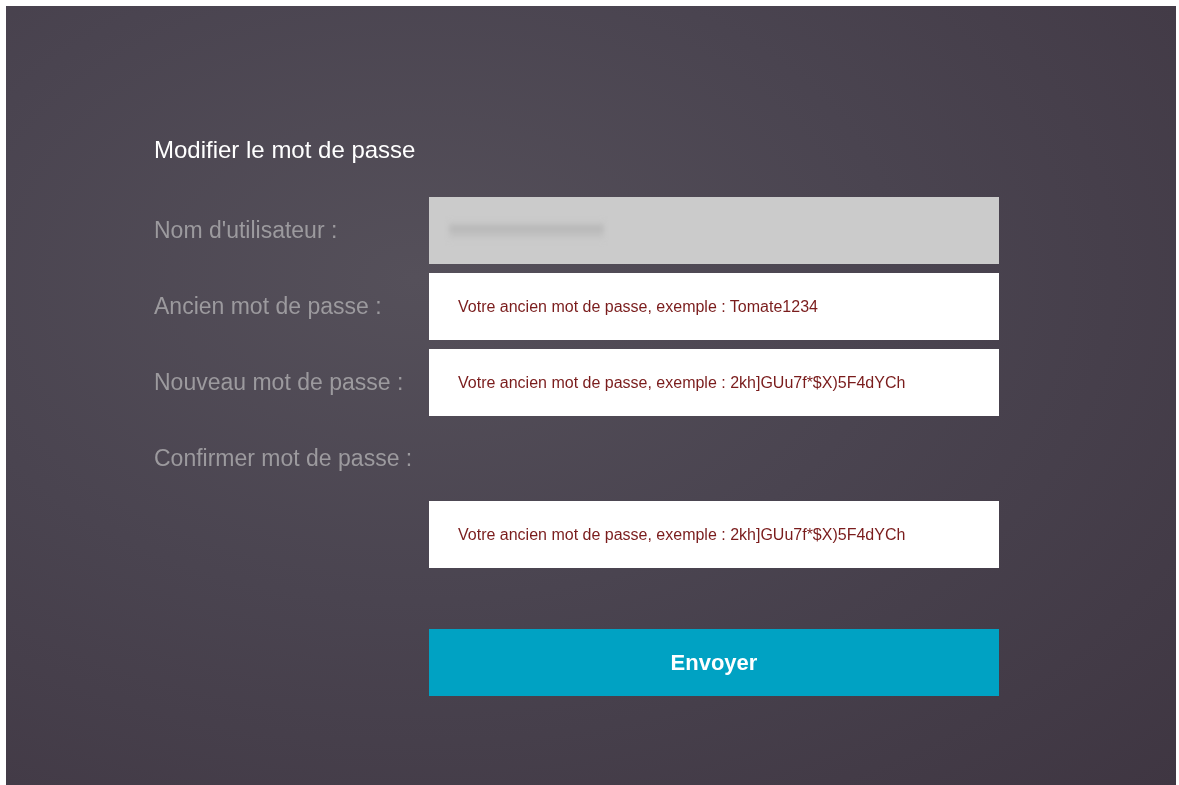  Describe the element at coordinates (284, 458) in the screenshot. I see `field-label: Confirmer mot de passe :` at that location.